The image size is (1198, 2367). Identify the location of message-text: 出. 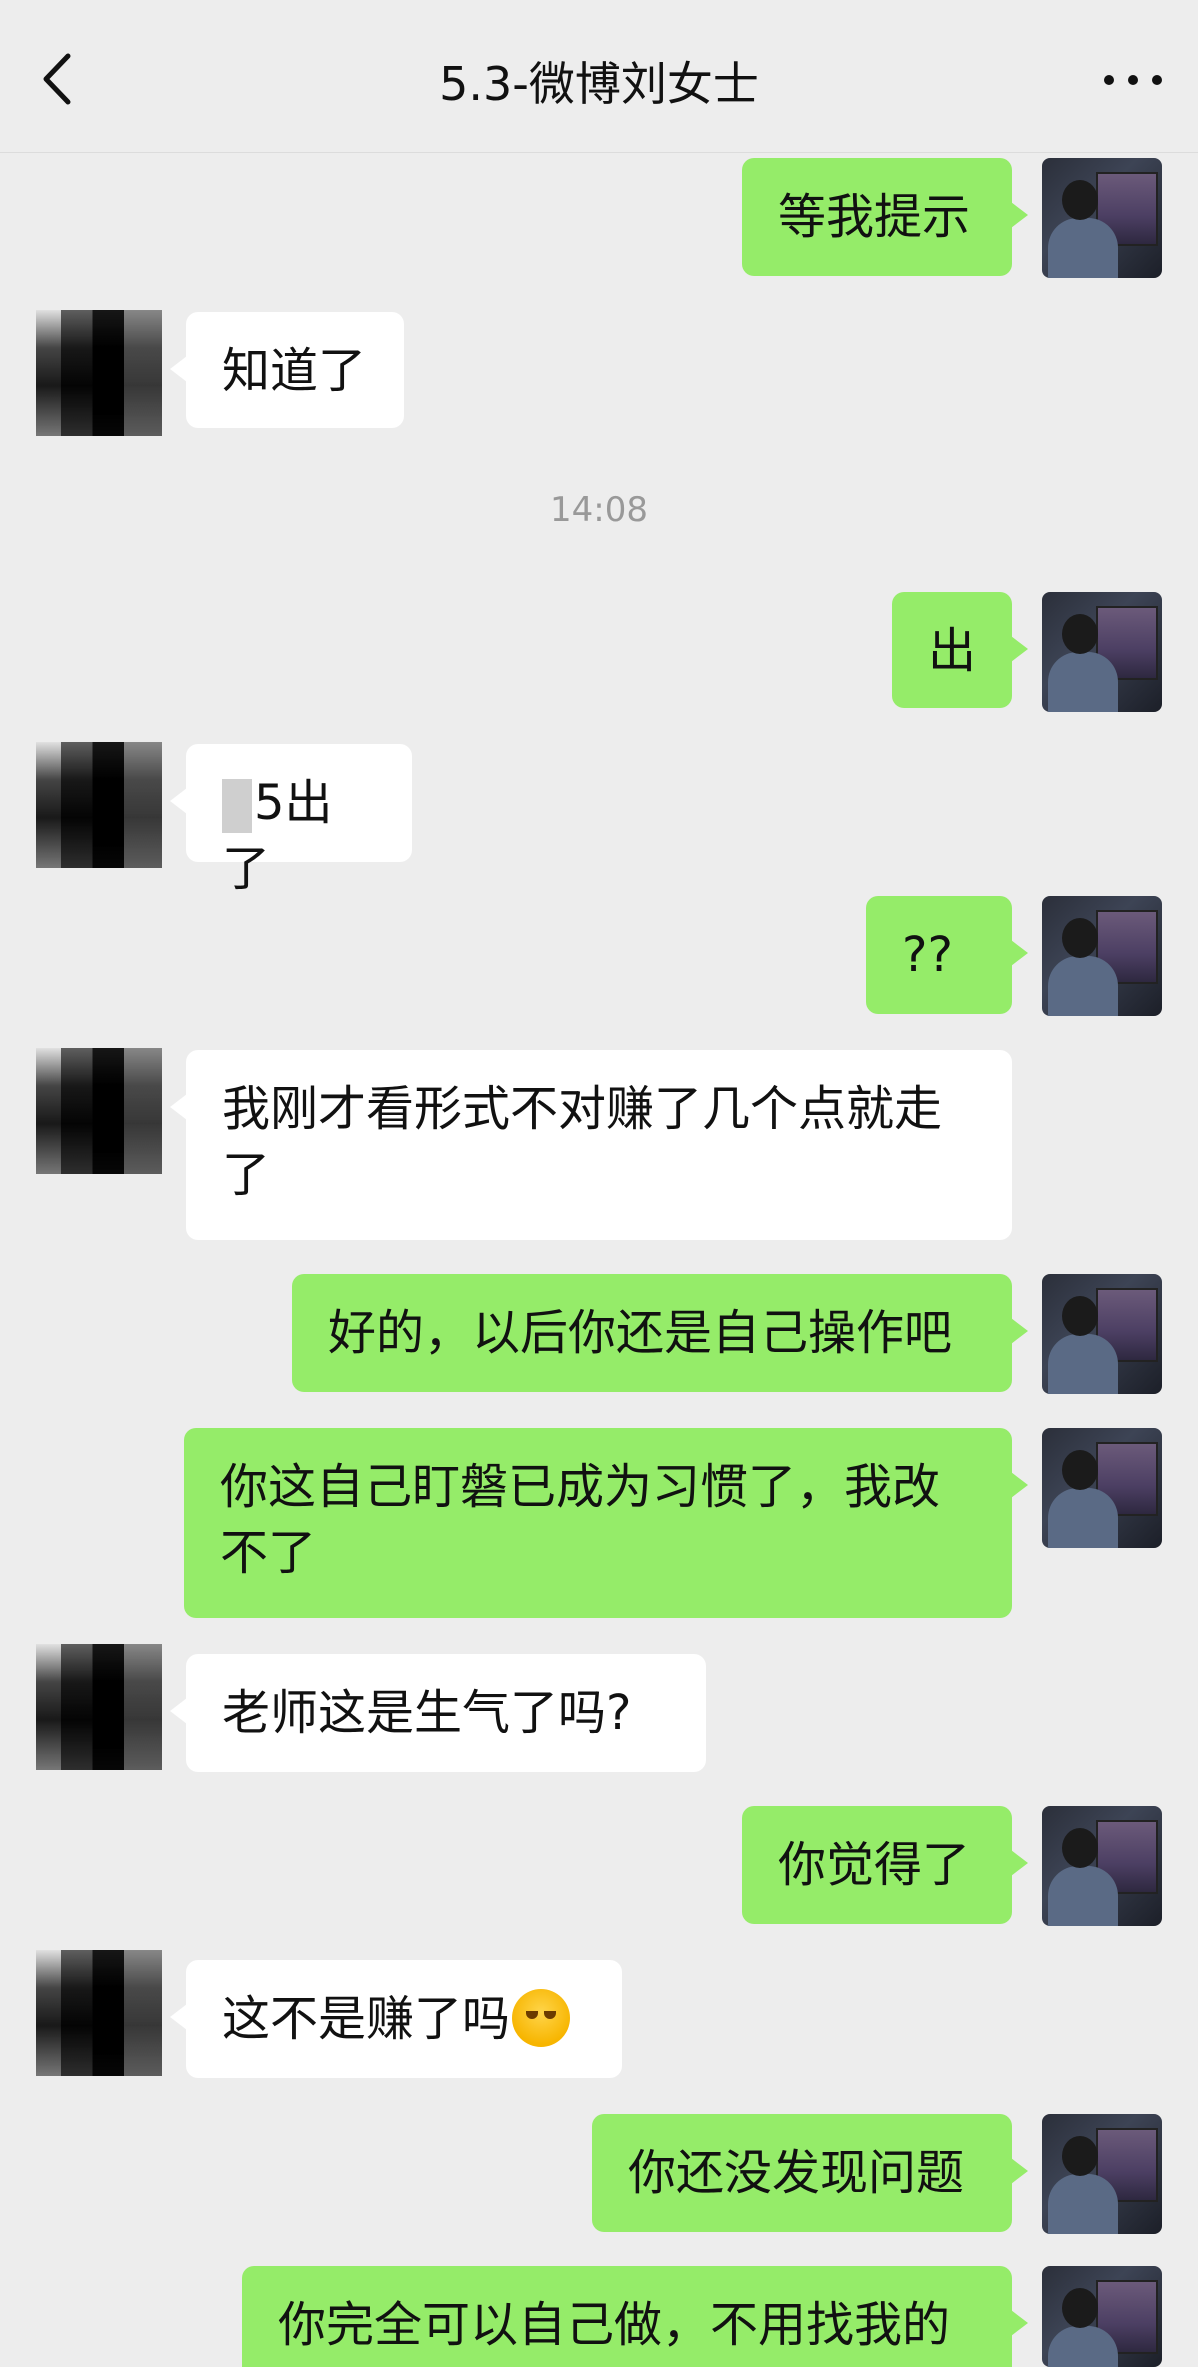
(952, 651).